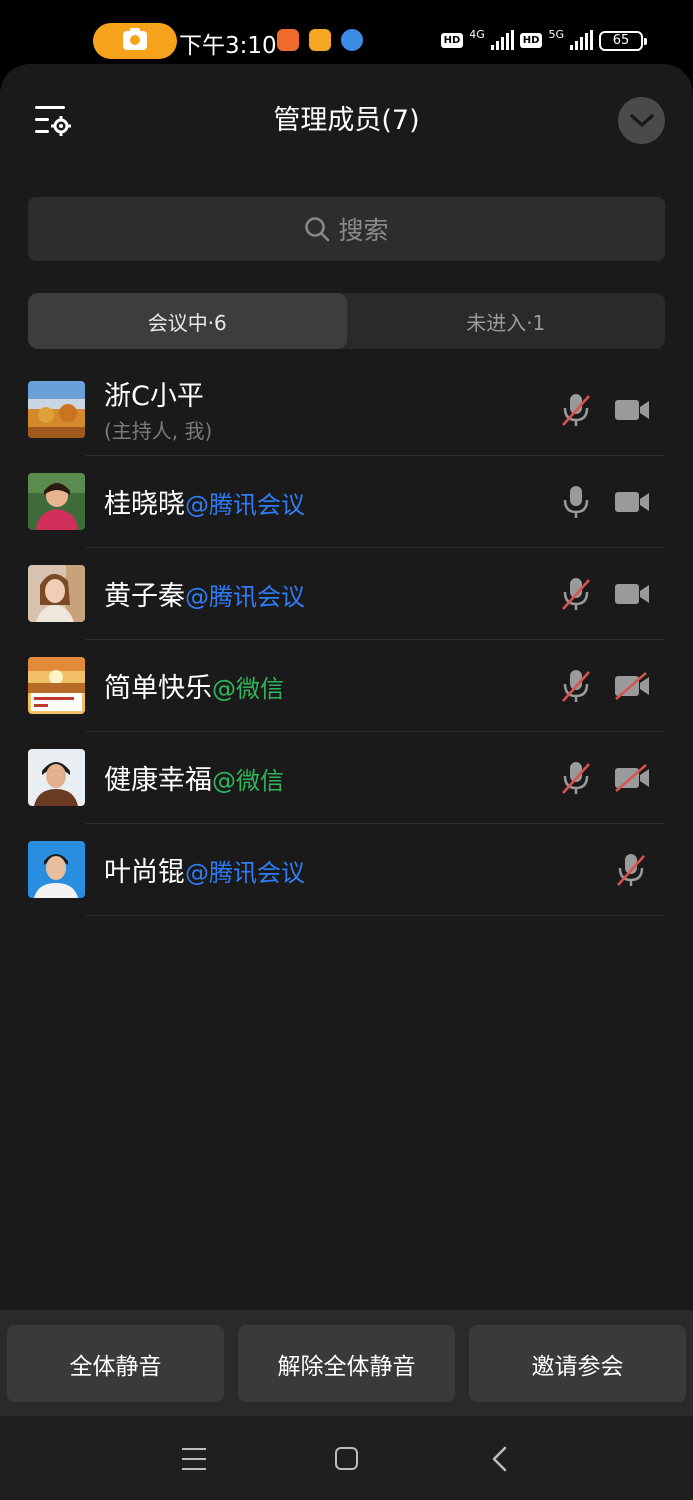 The height and width of the screenshot is (1500, 693). I want to click on member-name: 健康幸福, so click(158, 780).